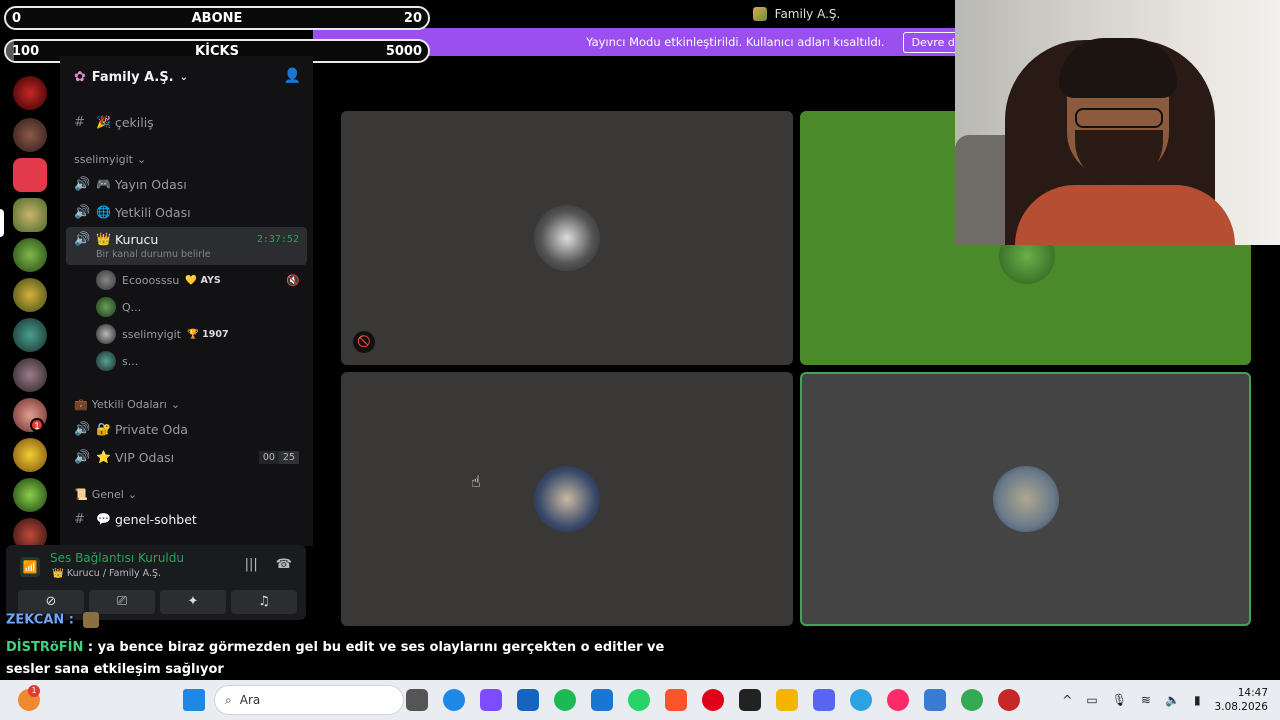  Describe the element at coordinates (105, 494) in the screenshot. I see `category-genel: 📜 Genel ⌄` at that location.